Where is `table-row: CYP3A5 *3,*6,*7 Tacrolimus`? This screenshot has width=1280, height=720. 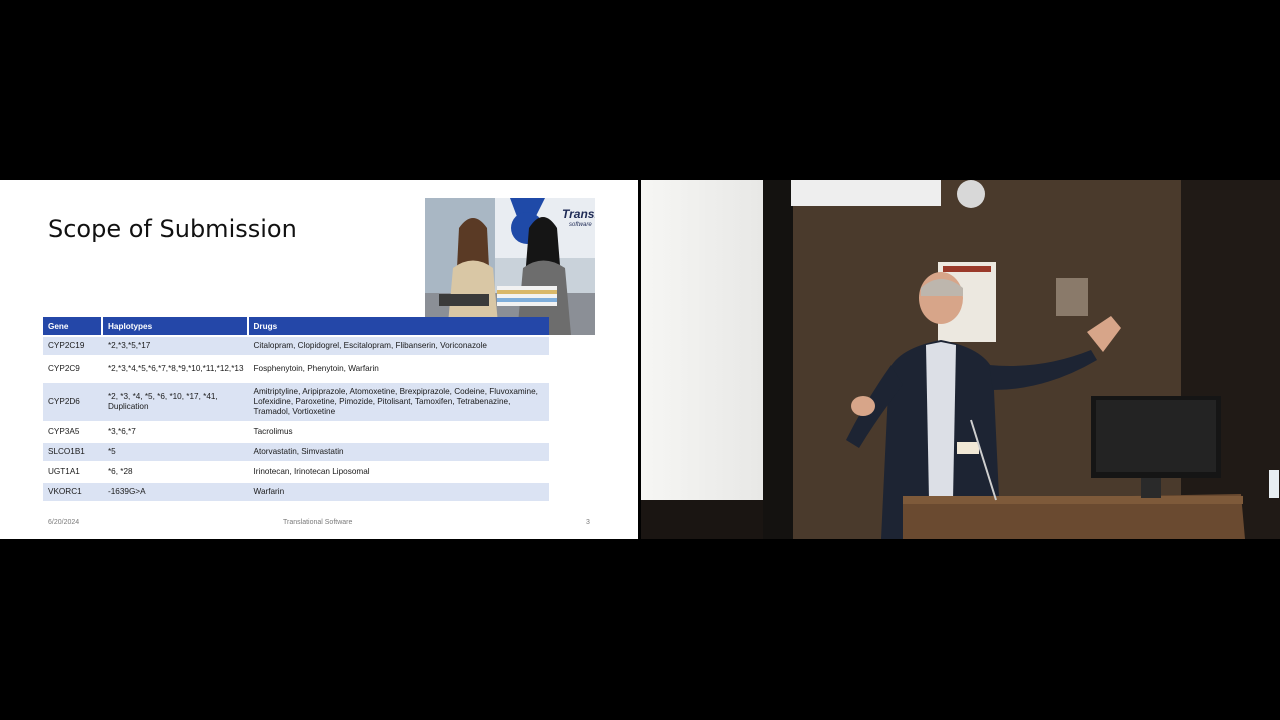 table-row: CYP3A5 *3,*6,*7 Tacrolimus is located at coordinates (296, 432).